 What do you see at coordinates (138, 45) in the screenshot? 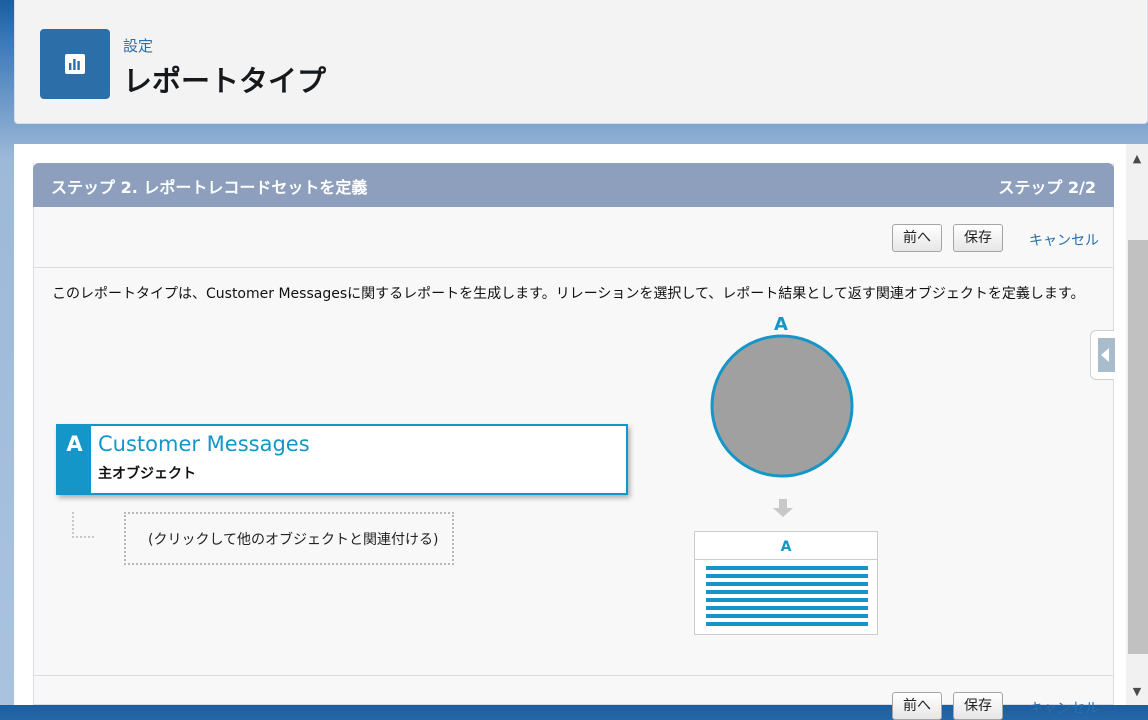
I see `breadcrumb-setup: 設定` at bounding box center [138, 45].